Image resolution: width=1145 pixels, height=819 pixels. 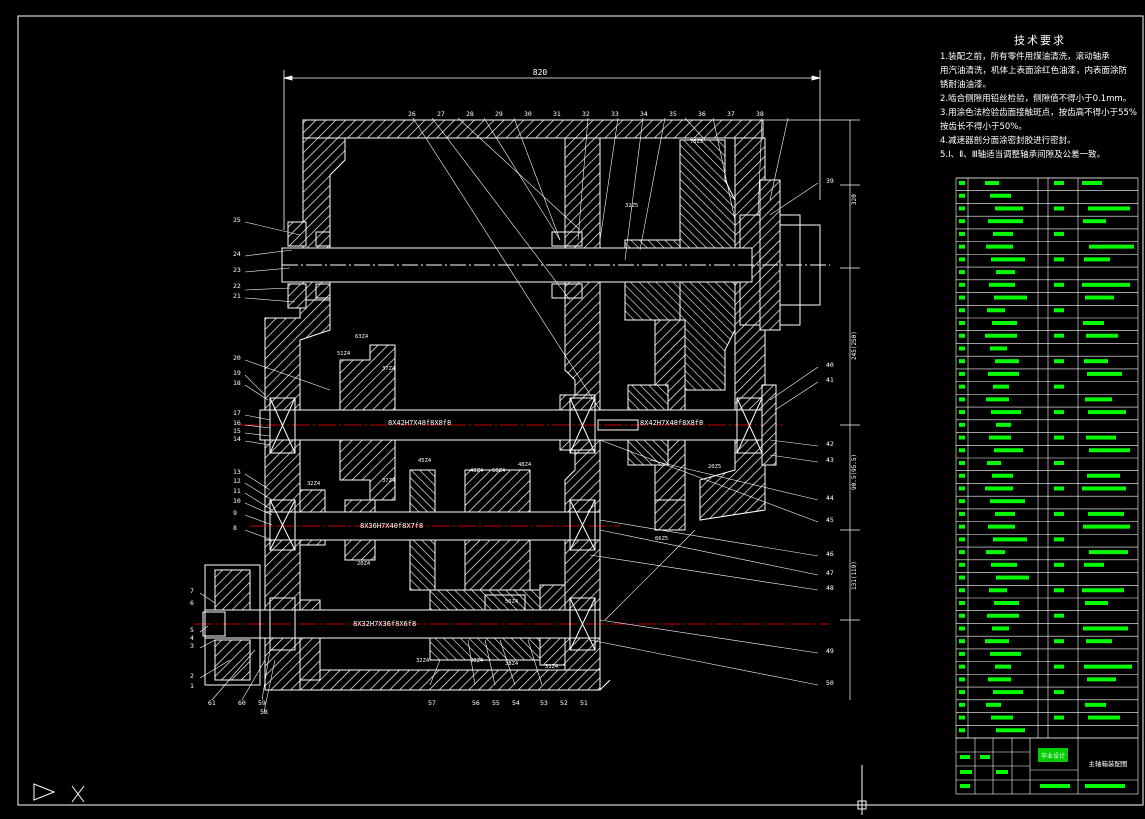 I want to click on balloon-right: 44, so click(x=830, y=498).